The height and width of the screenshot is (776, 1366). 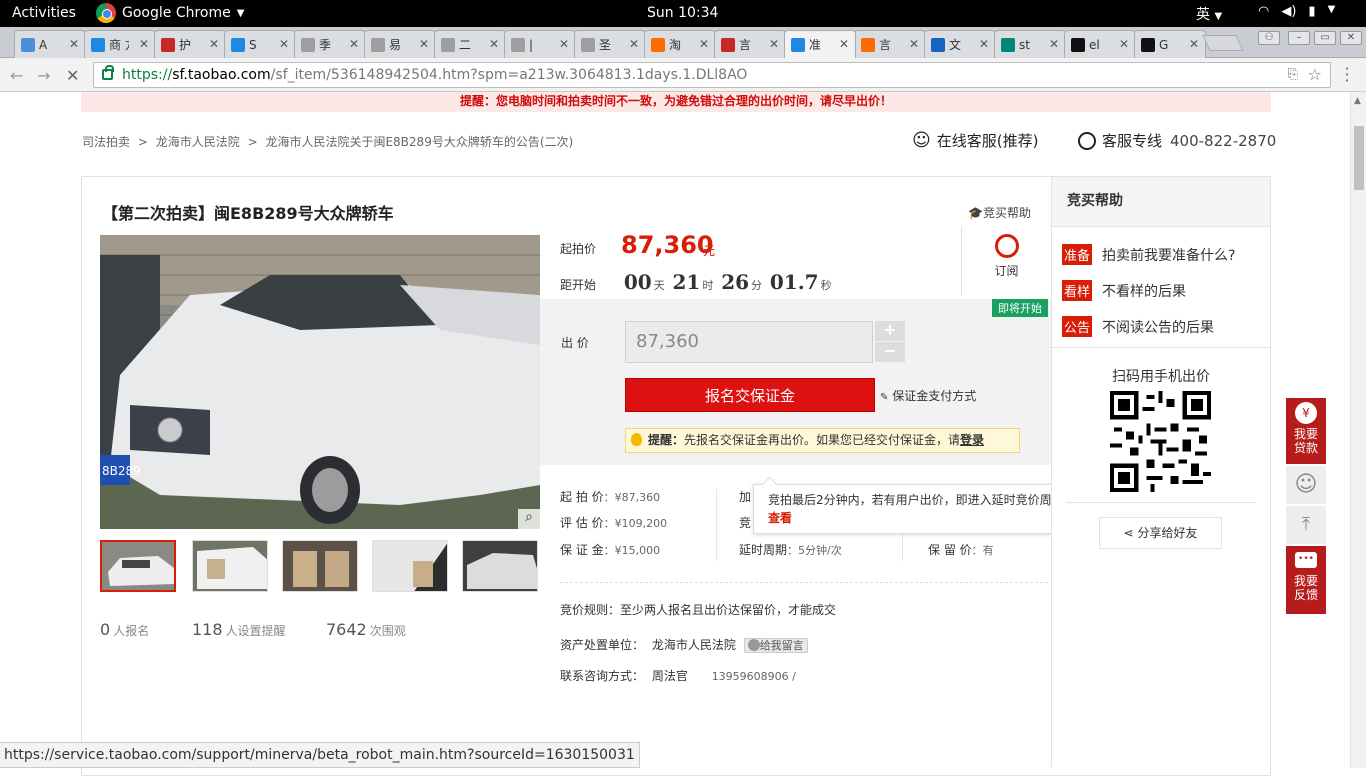 What do you see at coordinates (1299, 38) in the screenshot?
I see `minimize-button: –` at bounding box center [1299, 38].